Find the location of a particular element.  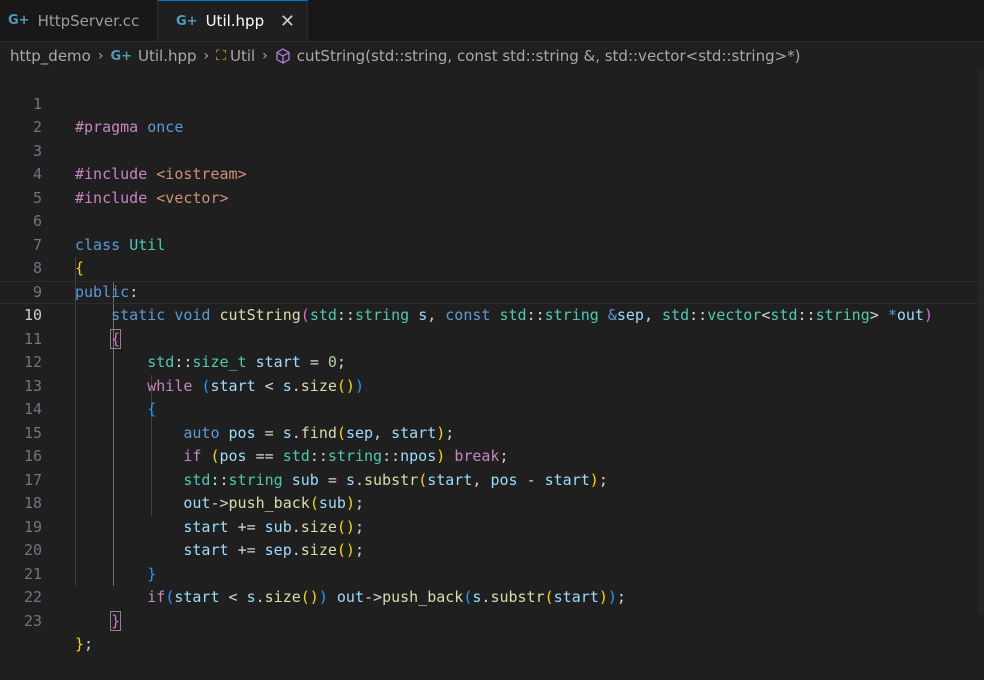

code-text: }; is located at coordinates (84, 644).